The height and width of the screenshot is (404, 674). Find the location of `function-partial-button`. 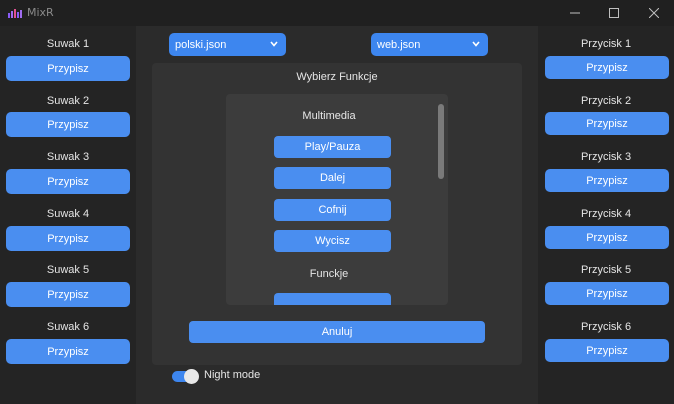

function-partial-button is located at coordinates (332, 299).